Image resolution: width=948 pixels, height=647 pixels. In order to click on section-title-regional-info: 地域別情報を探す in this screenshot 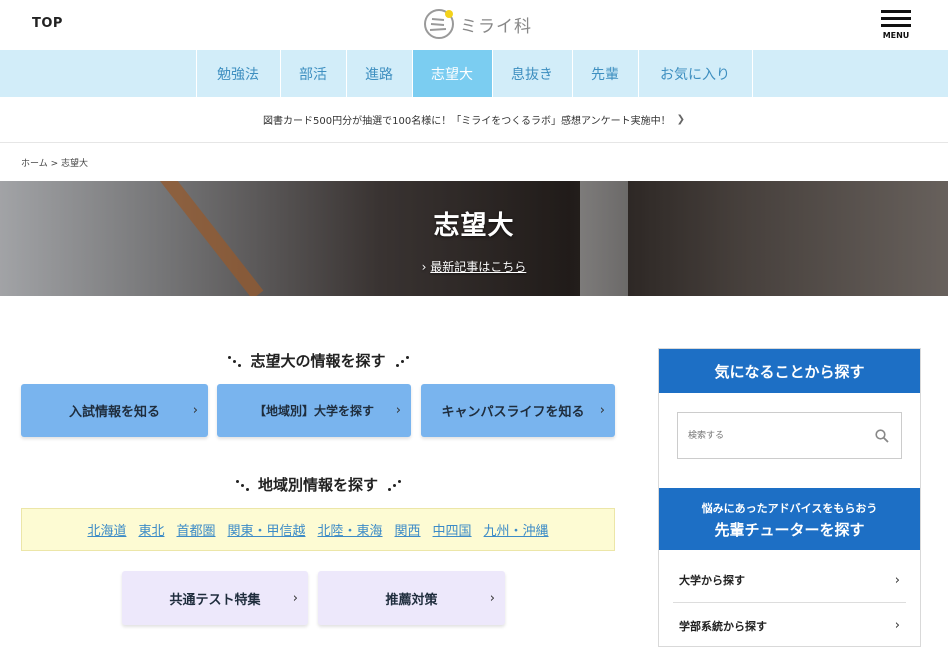, I will do `click(318, 484)`.